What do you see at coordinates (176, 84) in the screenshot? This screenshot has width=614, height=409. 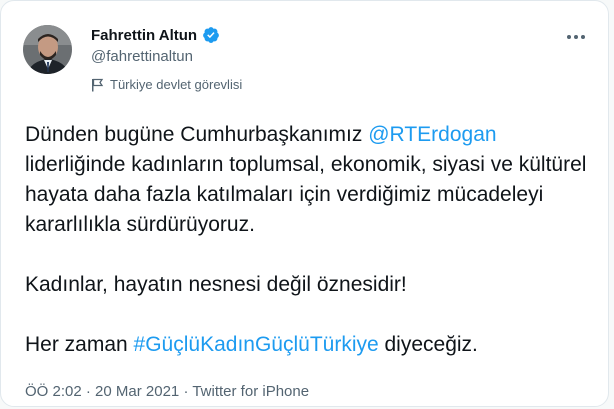 I see `label-text: Türkiye devlet görevlisi` at bounding box center [176, 84].